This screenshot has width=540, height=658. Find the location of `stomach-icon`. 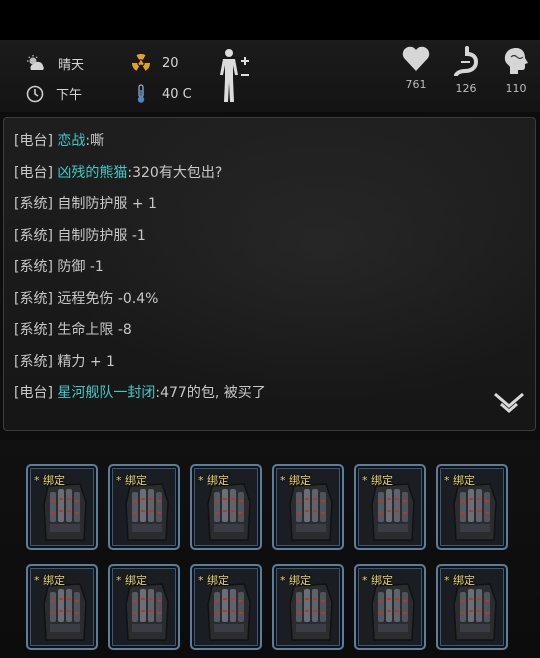

stomach-icon is located at coordinates (466, 61).